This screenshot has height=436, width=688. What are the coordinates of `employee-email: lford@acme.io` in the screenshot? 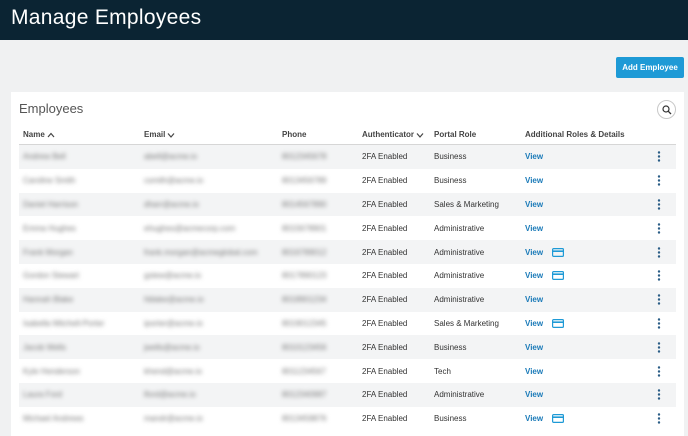 It's located at (170, 395).